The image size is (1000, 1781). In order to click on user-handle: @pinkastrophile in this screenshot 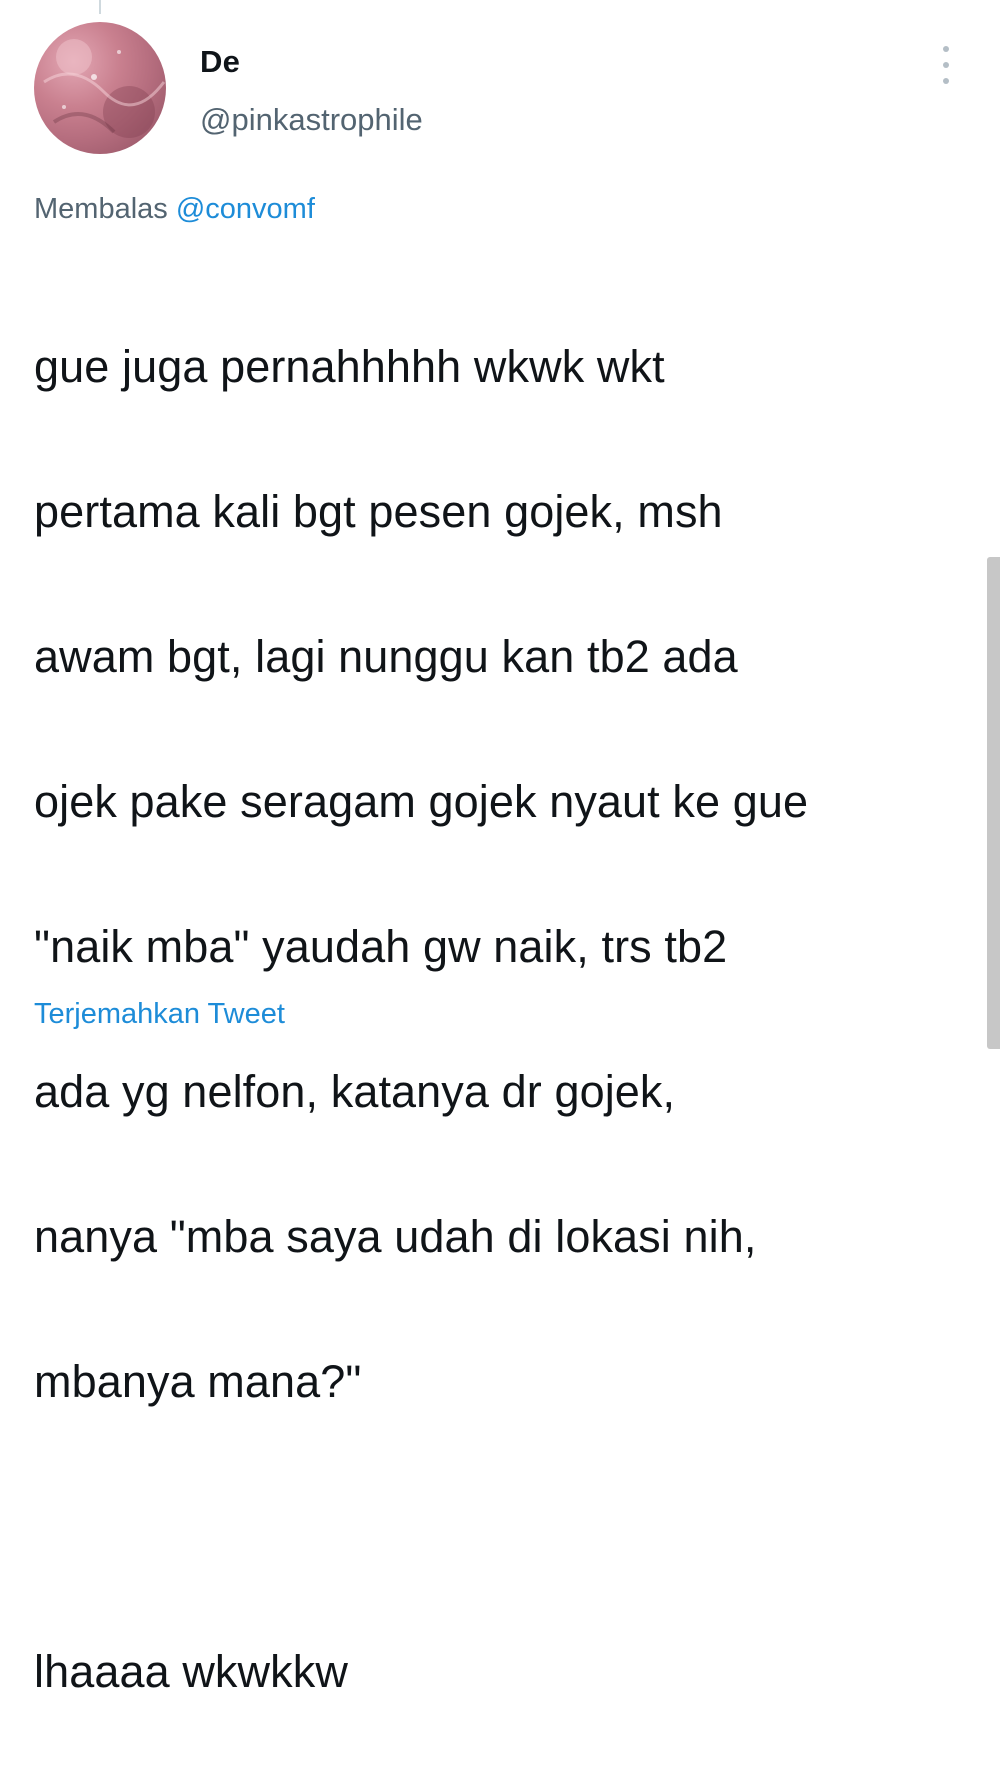, I will do `click(311, 120)`.